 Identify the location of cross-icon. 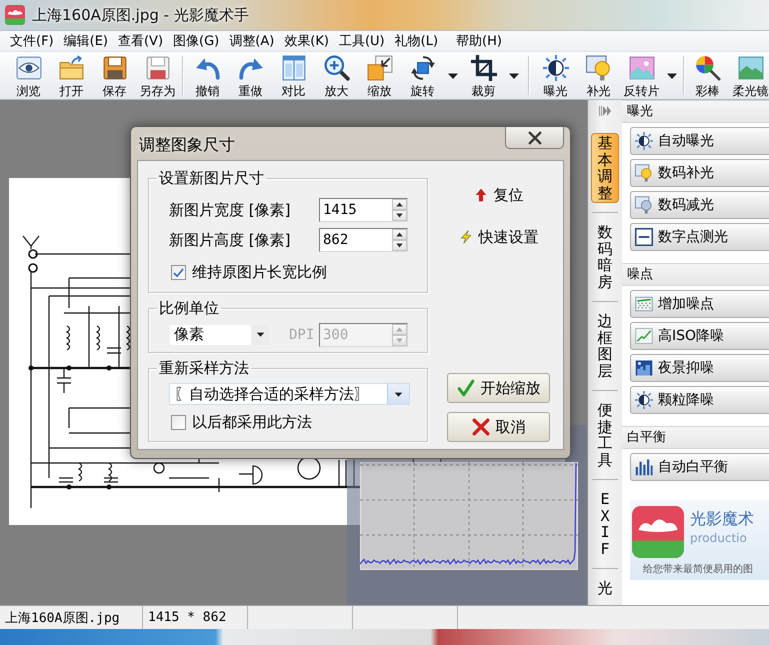
(481, 427).